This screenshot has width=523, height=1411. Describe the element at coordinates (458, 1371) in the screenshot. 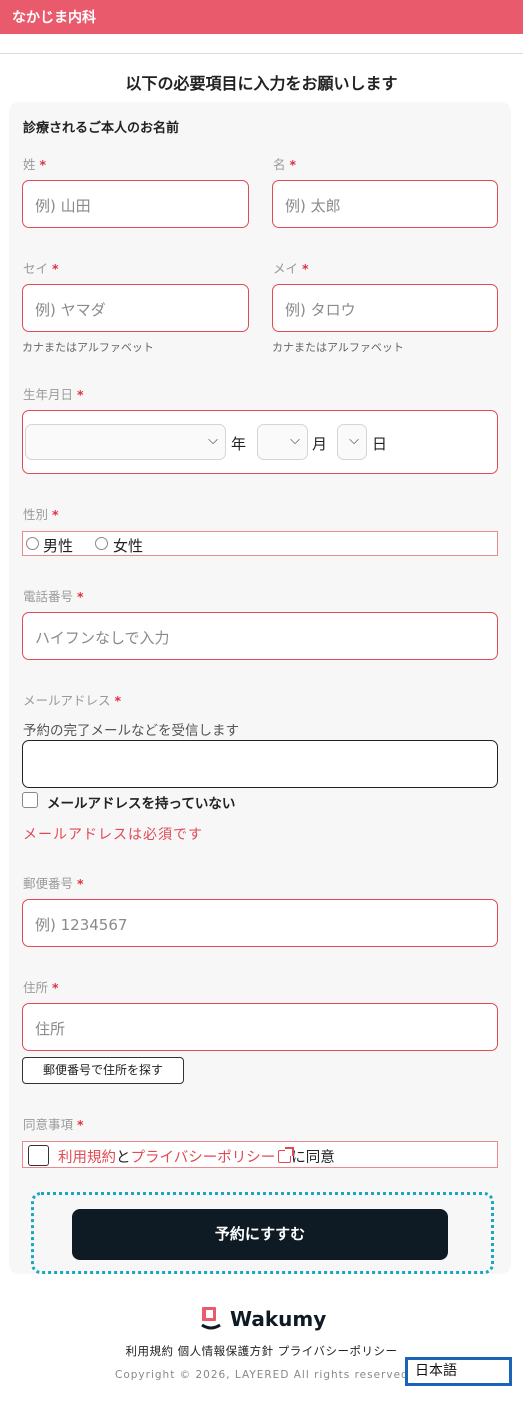

I see `language-select: 日本語` at that location.